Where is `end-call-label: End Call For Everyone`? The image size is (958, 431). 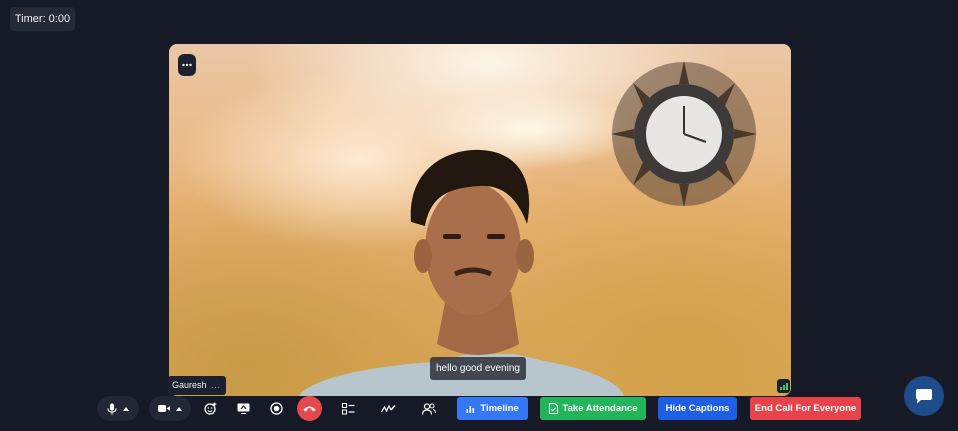 end-call-label: End Call For Everyone is located at coordinates (805, 408).